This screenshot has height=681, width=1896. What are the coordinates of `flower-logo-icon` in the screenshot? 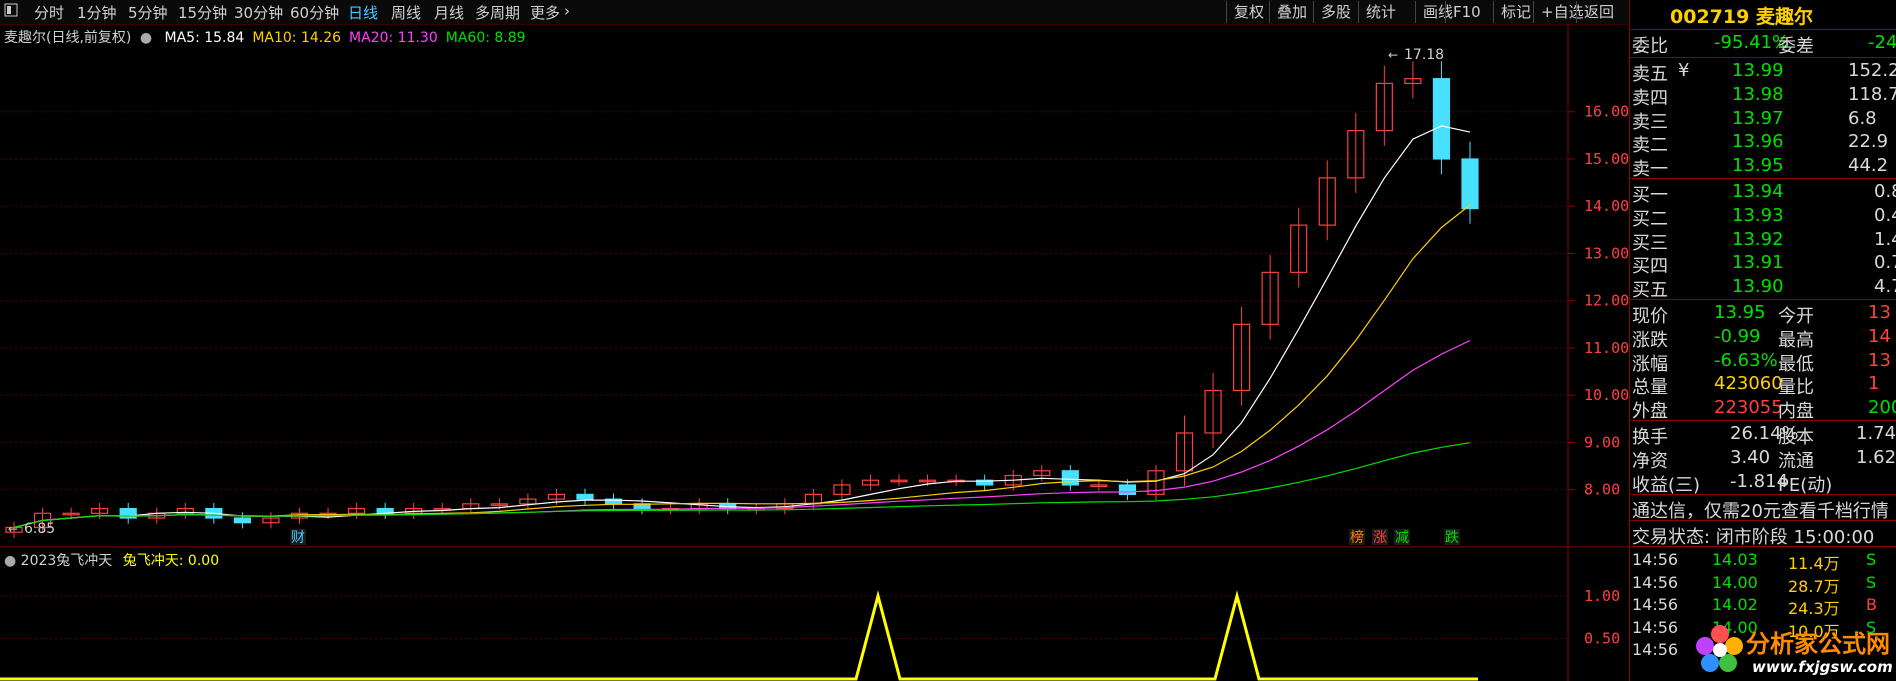 It's located at (1719, 648).